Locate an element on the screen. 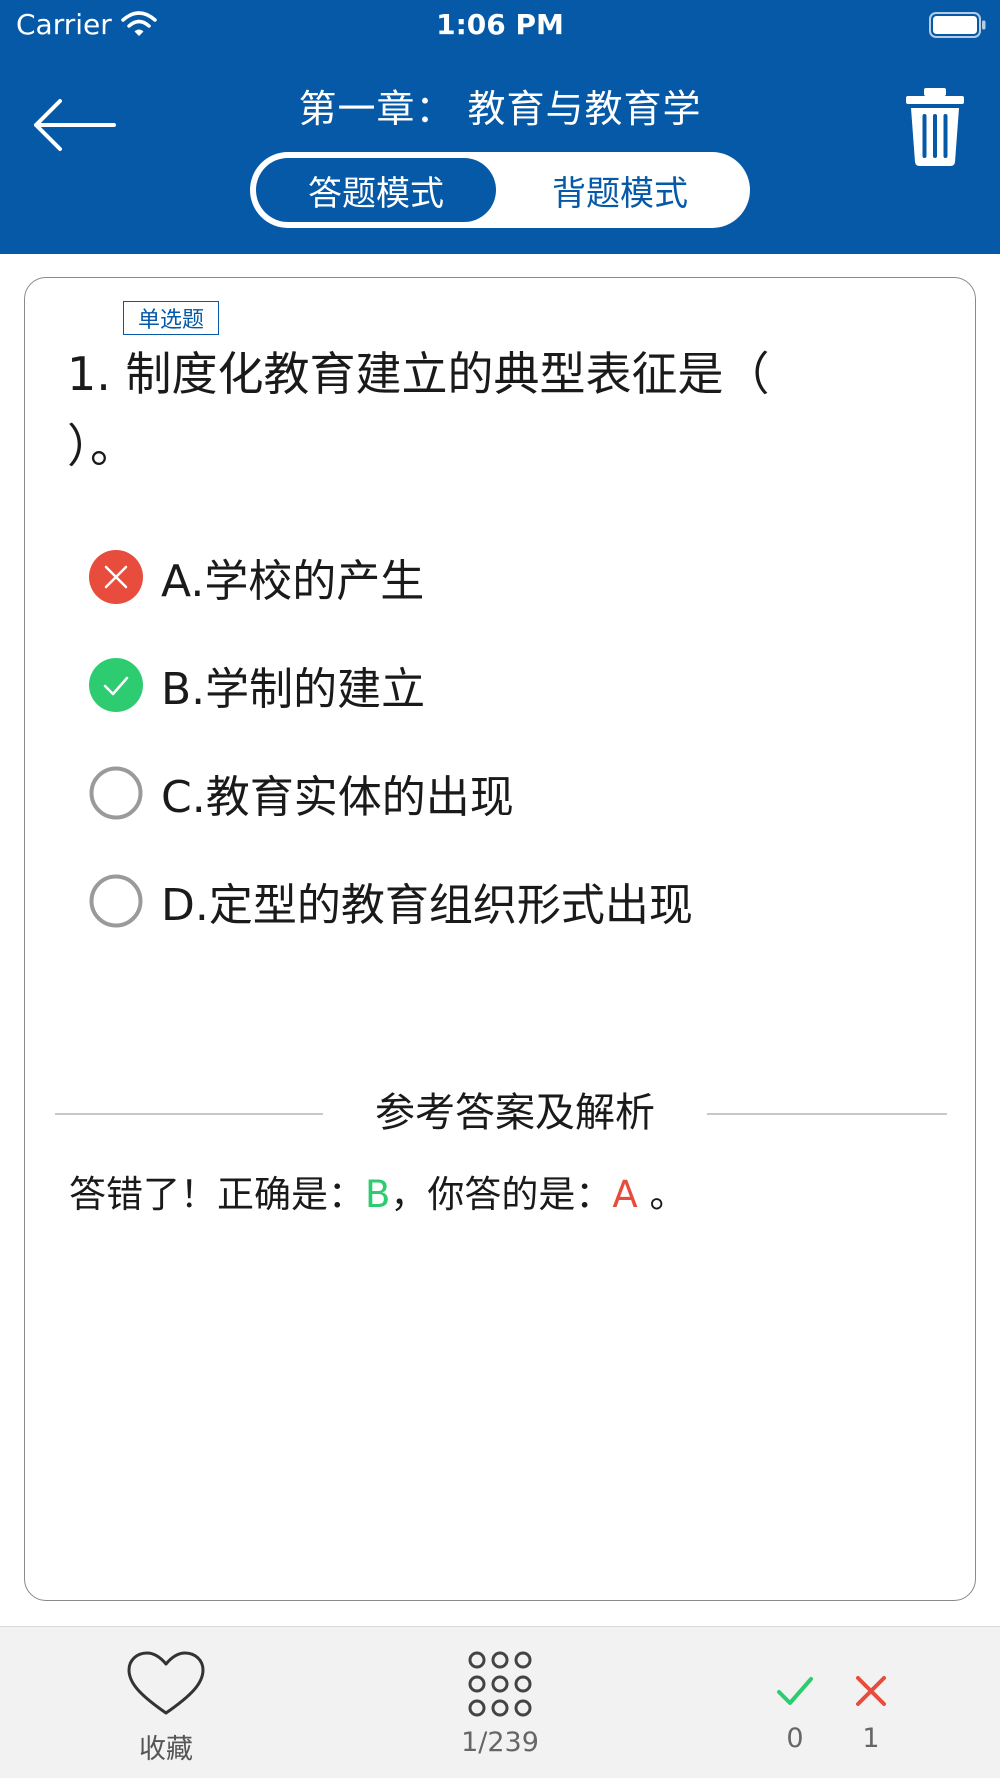 The height and width of the screenshot is (1778, 1000). page-counter: 1/239 is located at coordinates (500, 1742).